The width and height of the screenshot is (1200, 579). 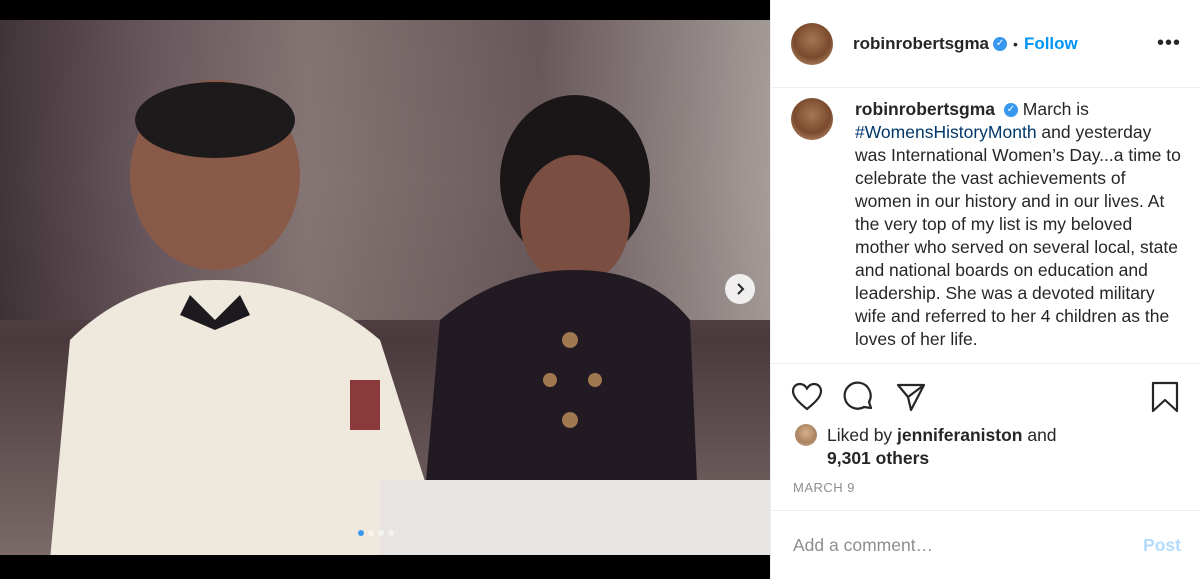 What do you see at coordinates (925, 109) in the screenshot?
I see `caption-username: robinrobertsgma` at bounding box center [925, 109].